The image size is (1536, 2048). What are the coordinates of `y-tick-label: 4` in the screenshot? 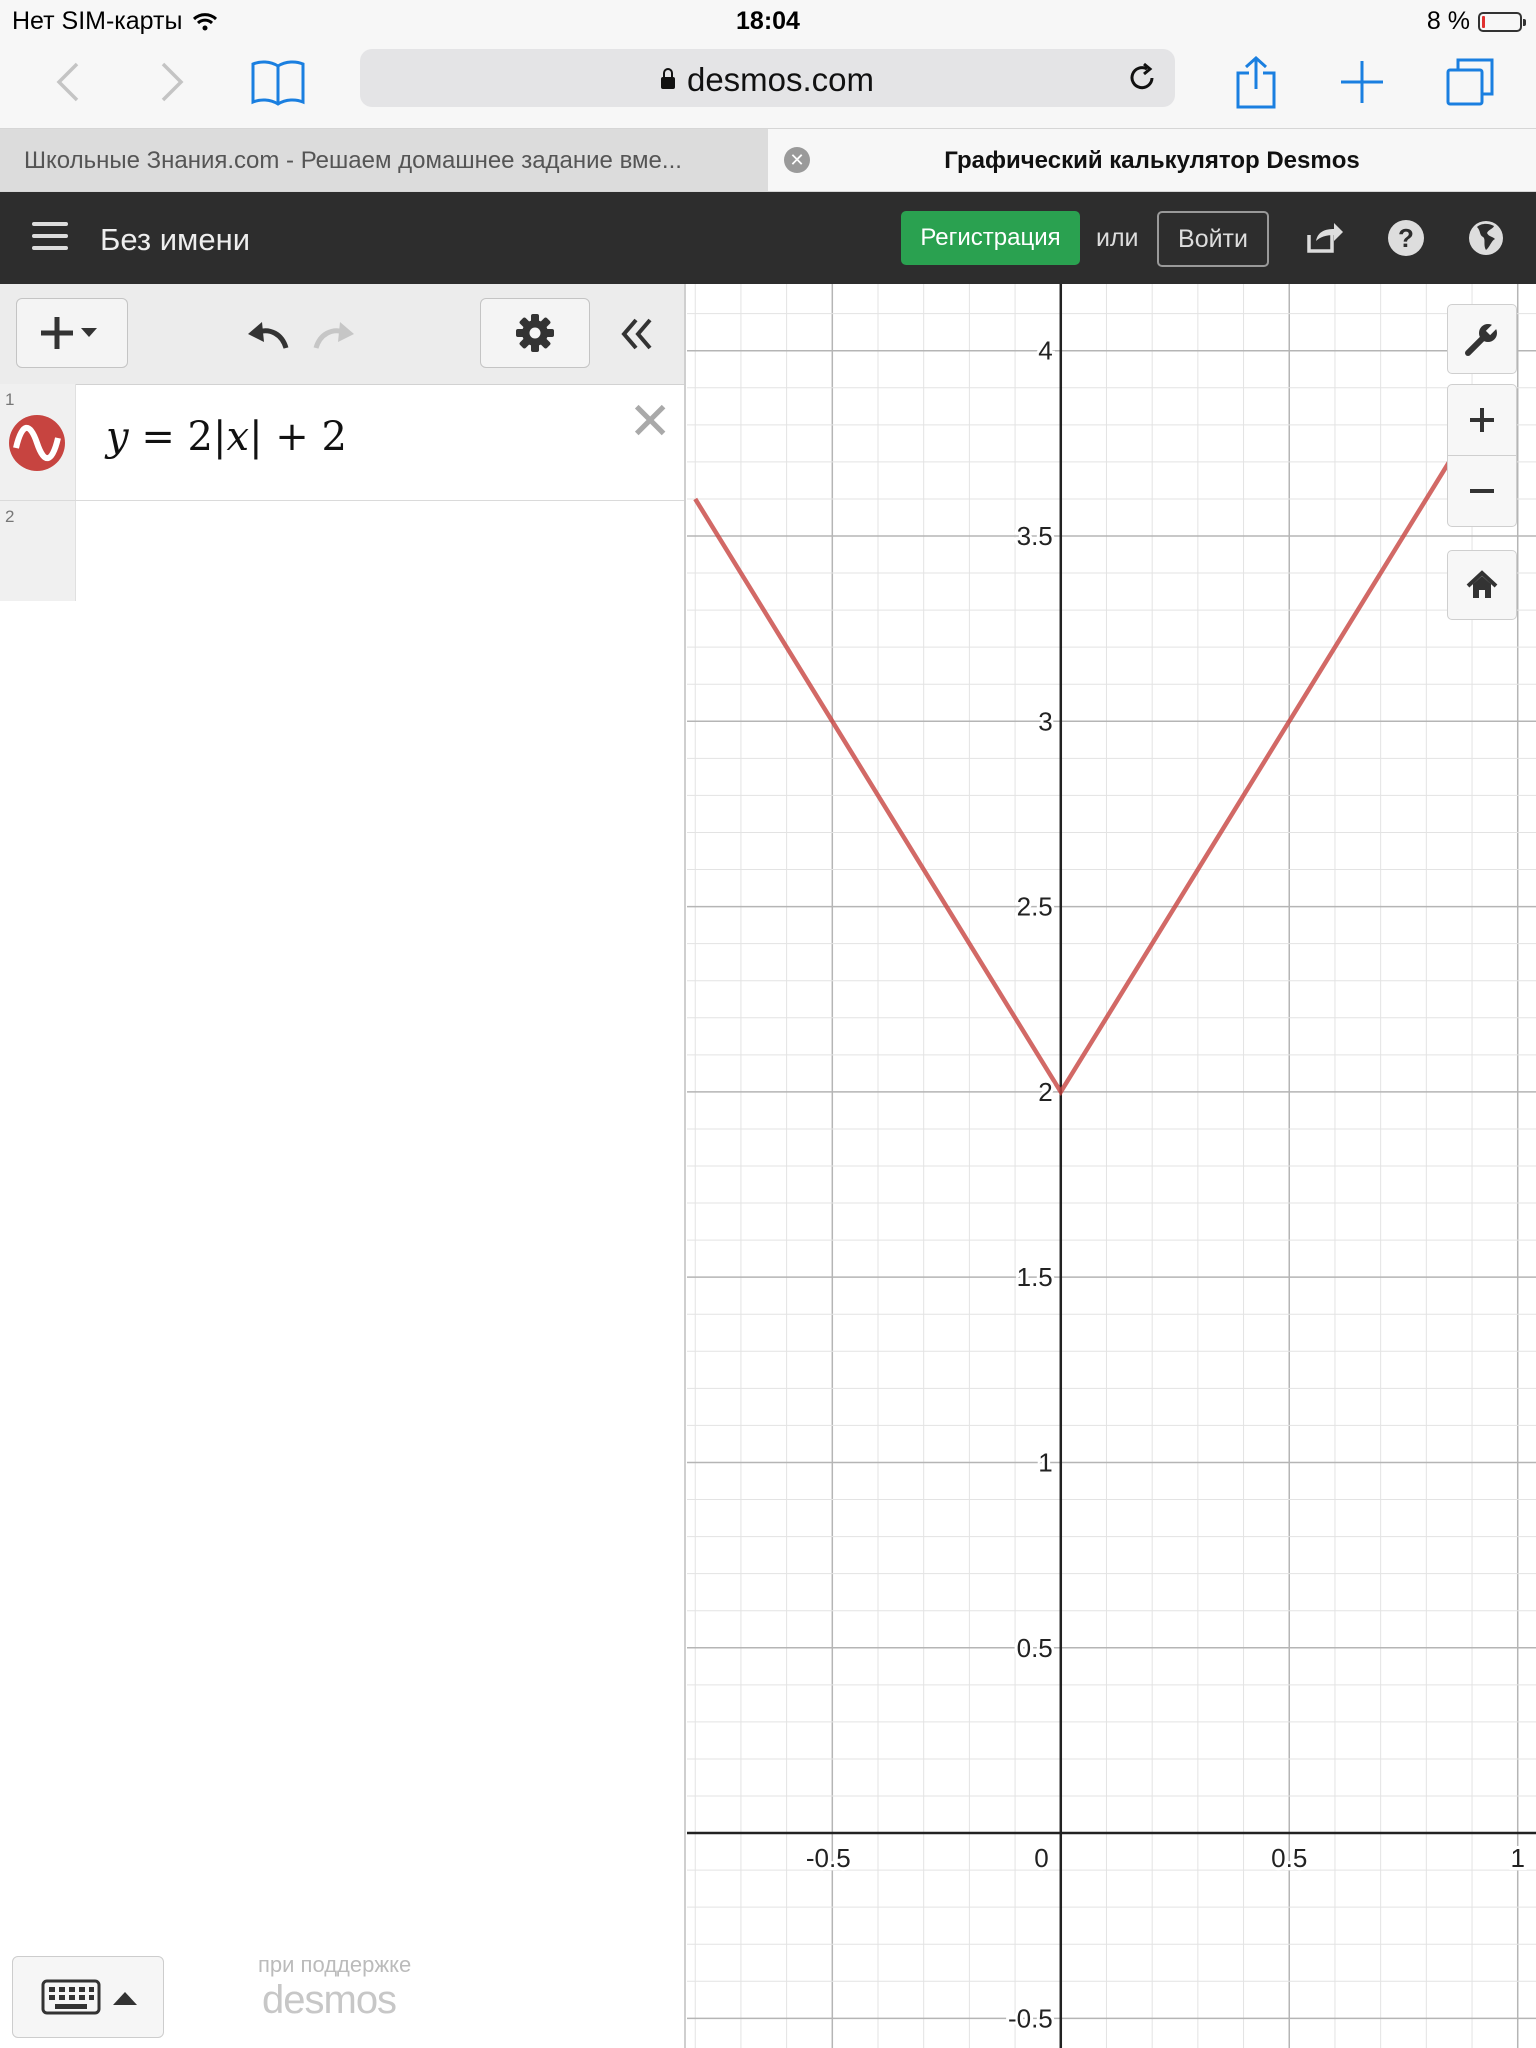 It's located at (1045, 351).